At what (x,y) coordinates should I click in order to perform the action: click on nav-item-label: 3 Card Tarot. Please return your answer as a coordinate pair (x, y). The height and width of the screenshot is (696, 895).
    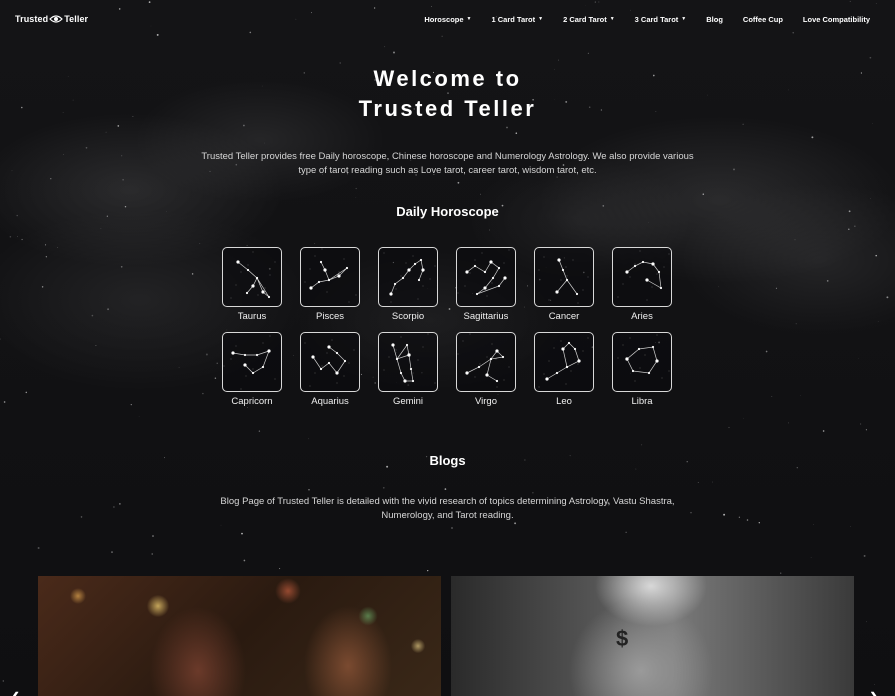
    Looking at the image, I should click on (656, 19).